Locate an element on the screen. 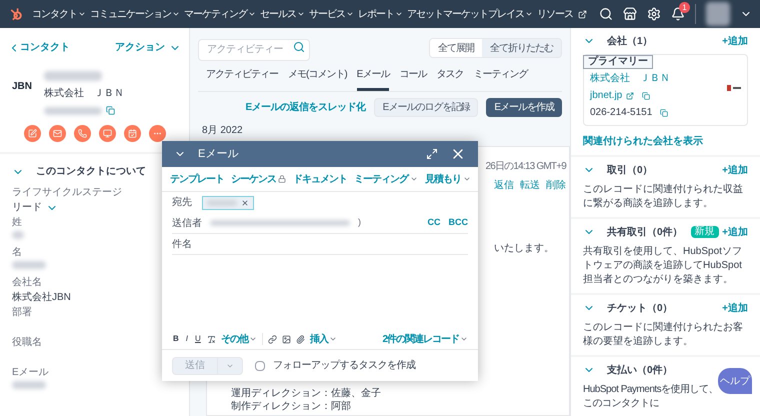 The height and width of the screenshot is (416, 760). subject-label: 件名 is located at coordinates (182, 245).